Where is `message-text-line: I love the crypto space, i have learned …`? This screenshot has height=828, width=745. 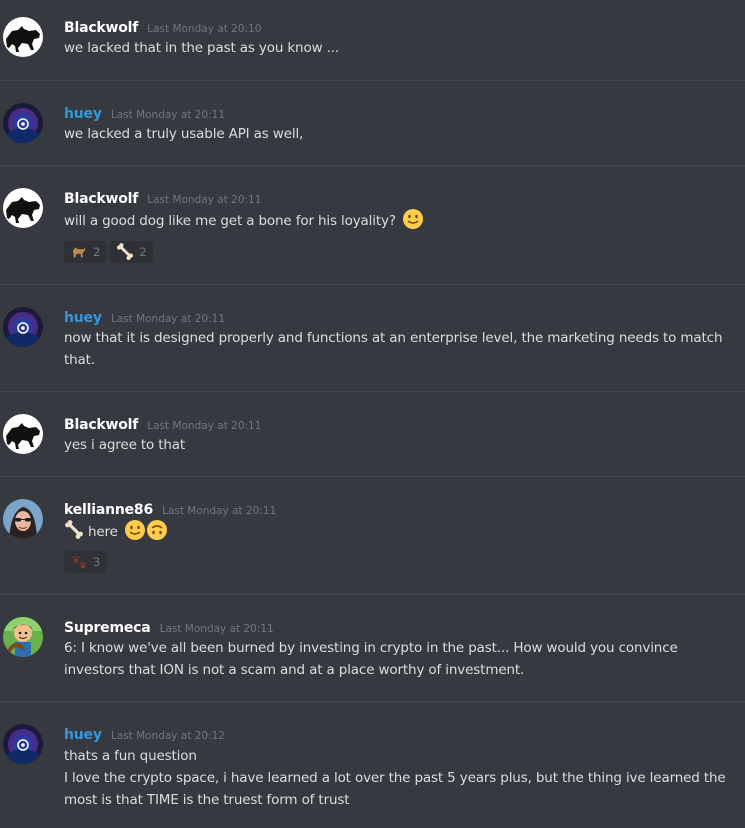
message-text-line: I love the crypto space, i have learned … is located at coordinates (395, 778).